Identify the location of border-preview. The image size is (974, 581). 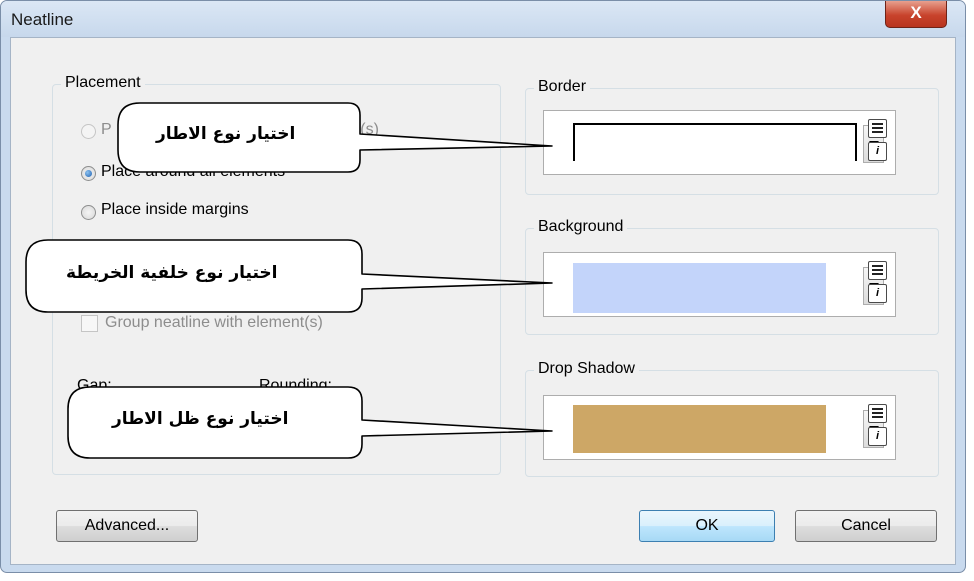
(715, 142).